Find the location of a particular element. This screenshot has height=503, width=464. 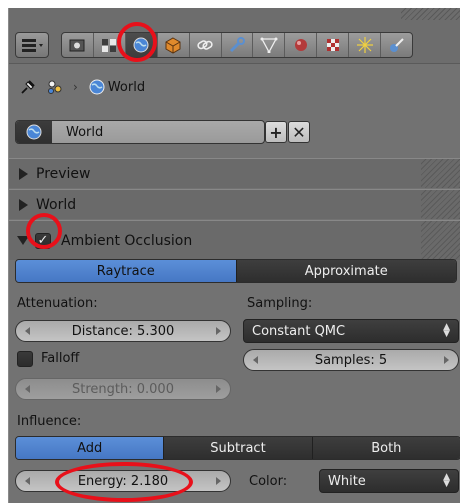

distance-value: Distance: 5.300 is located at coordinates (123, 331).